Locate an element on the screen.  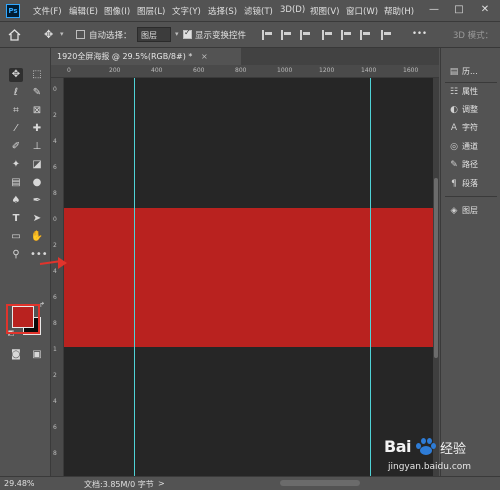
hand-tool-icon: ✋ is located at coordinates (37, 237).